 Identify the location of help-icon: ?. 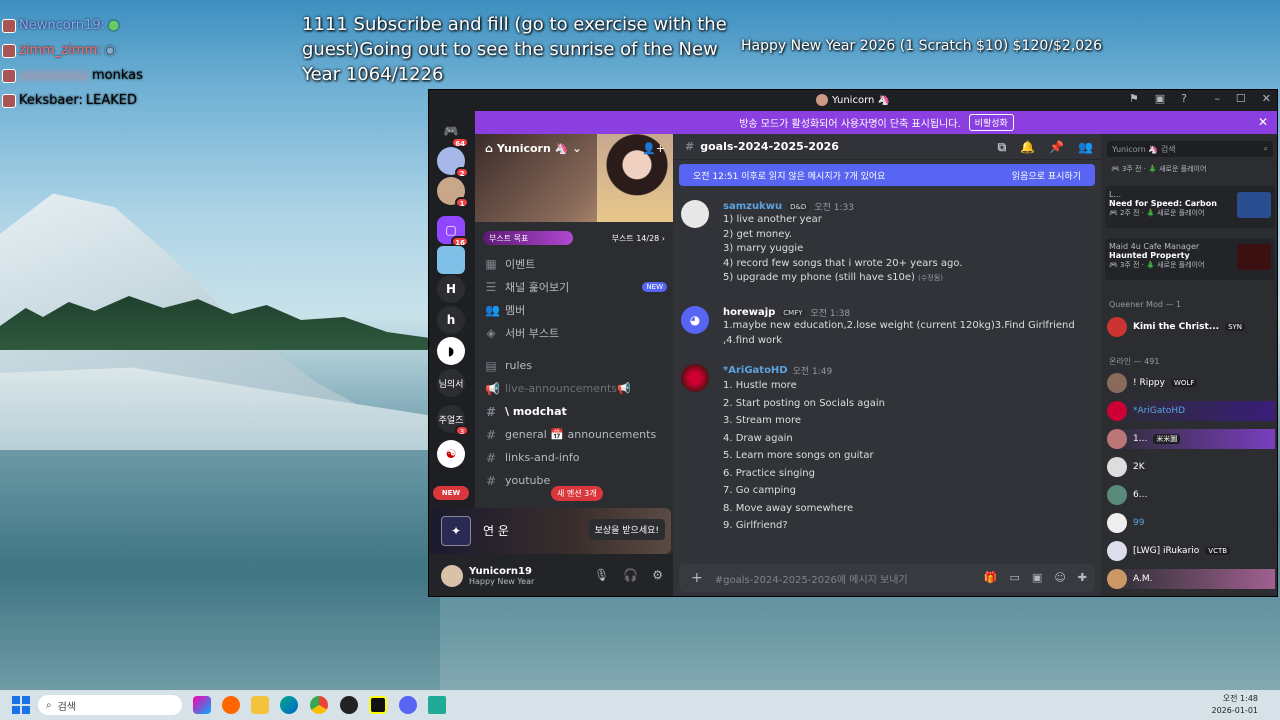
(1184, 98).